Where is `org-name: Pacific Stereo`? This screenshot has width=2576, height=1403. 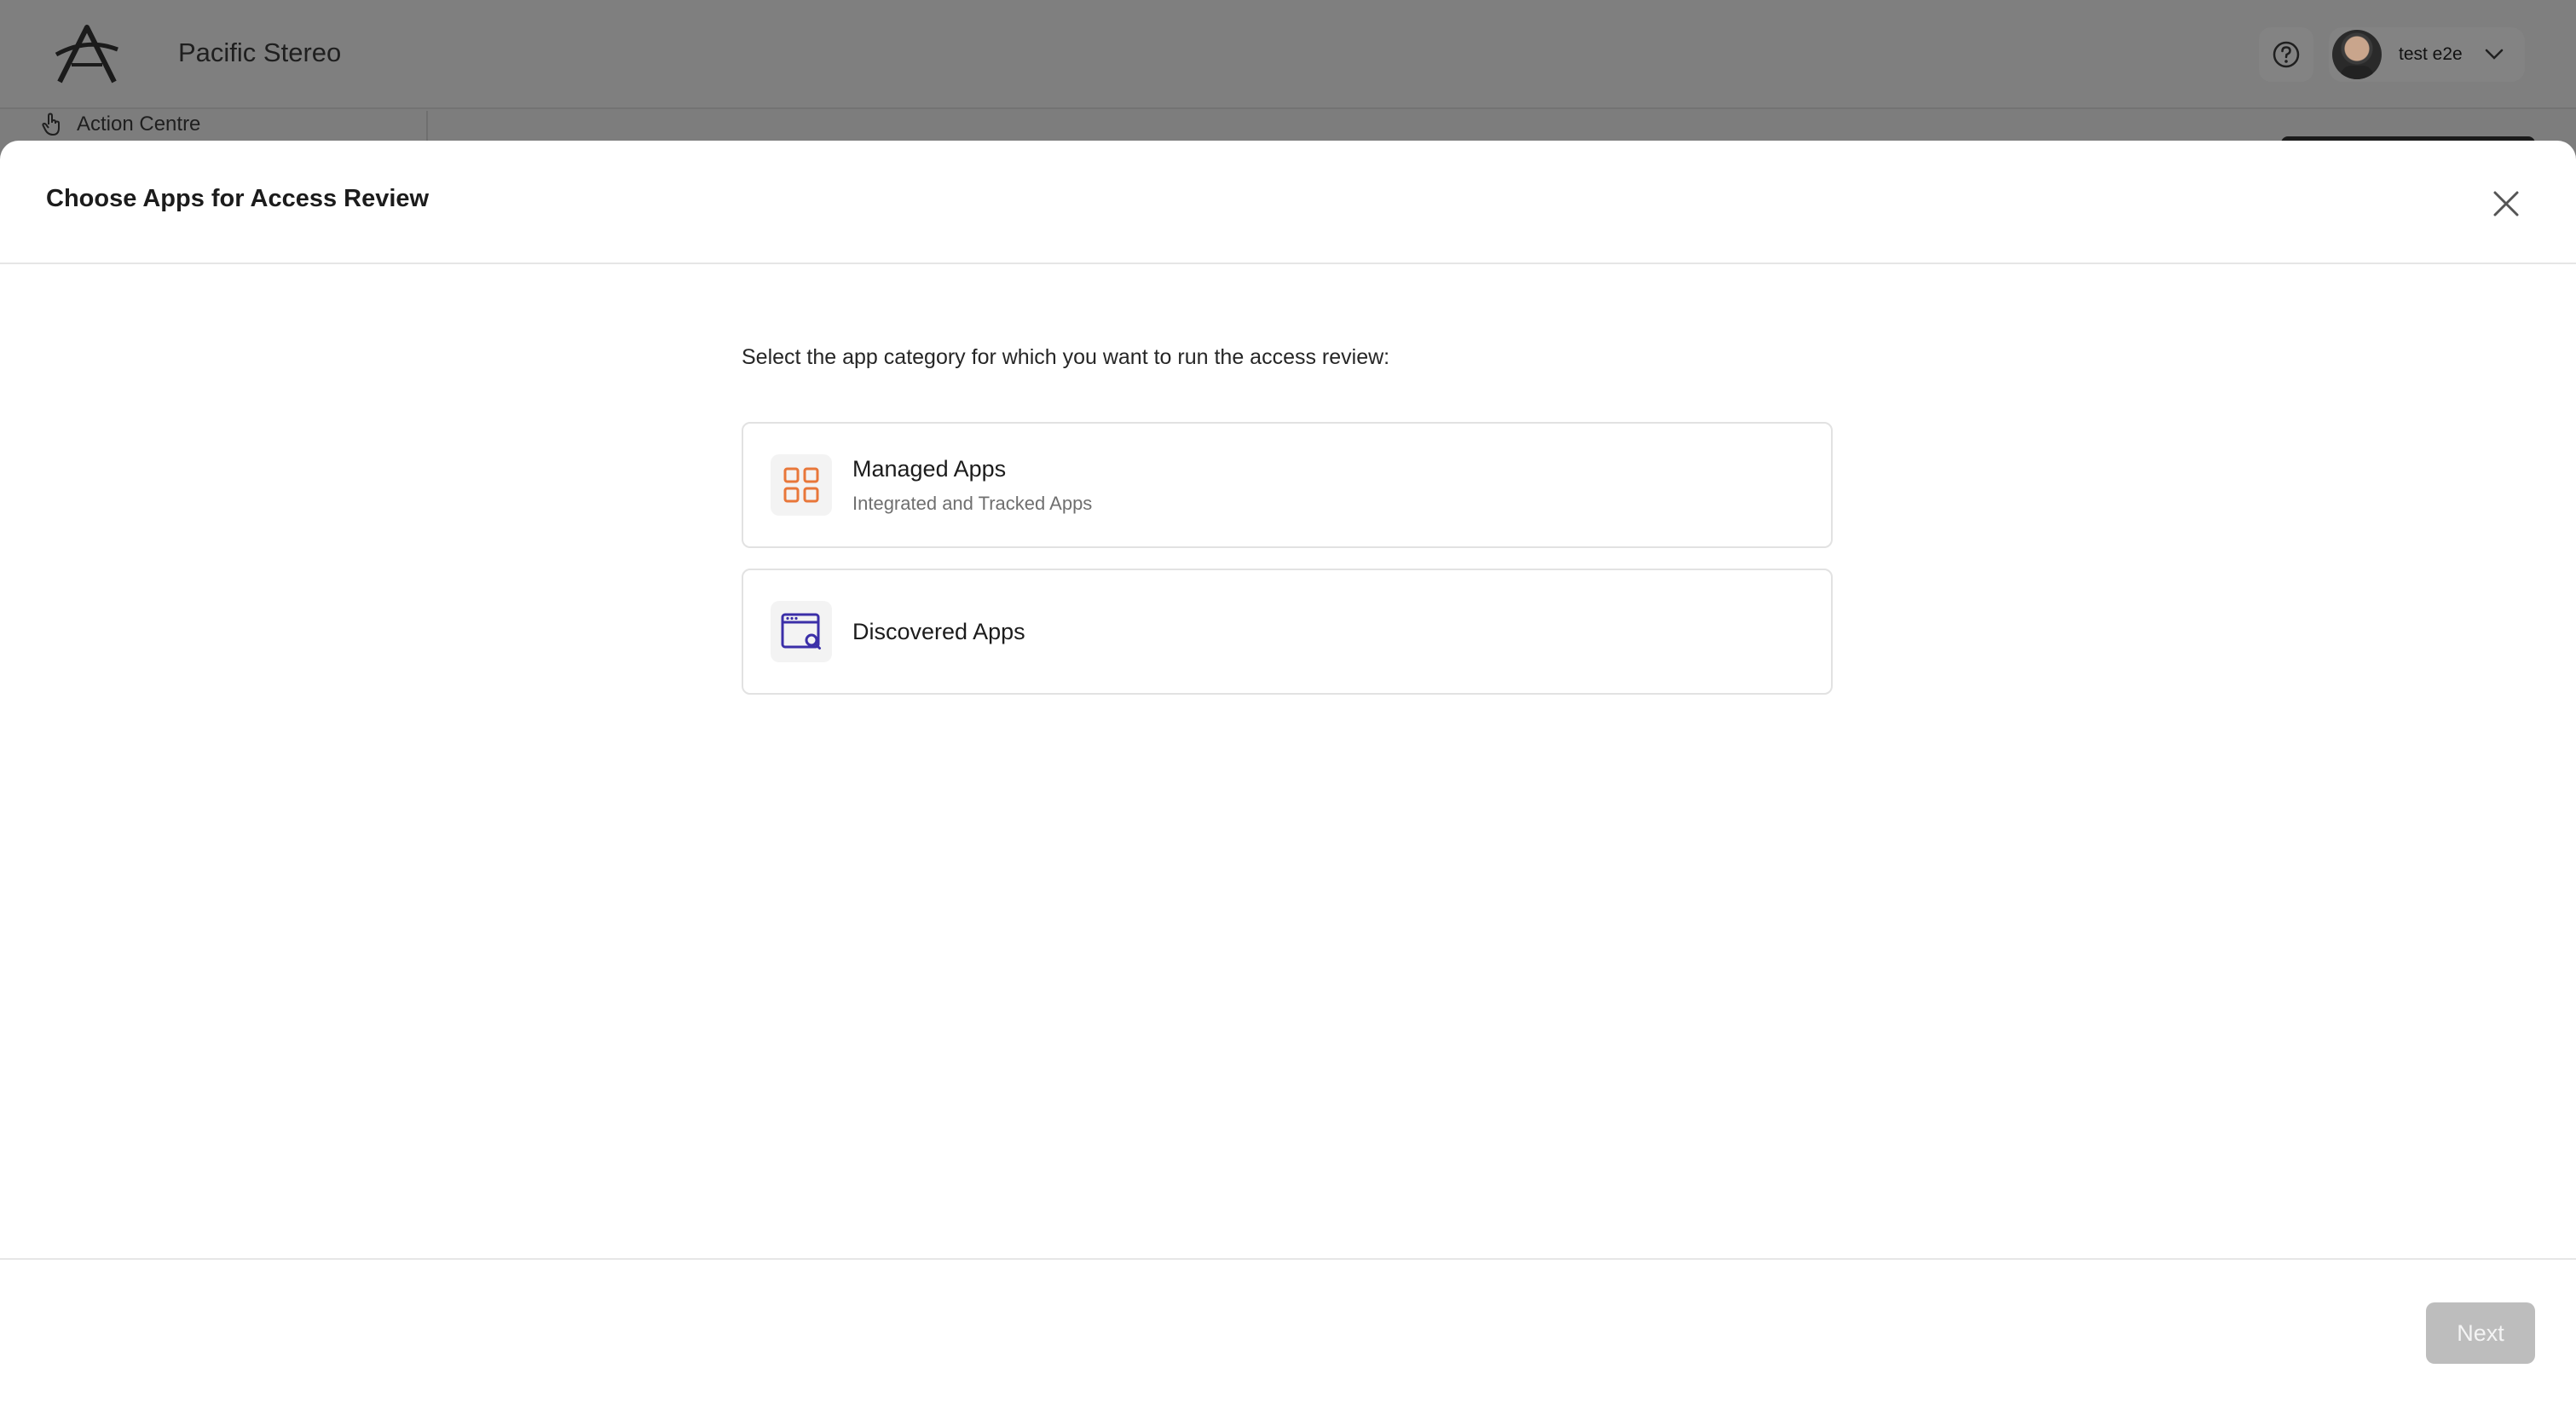 org-name: Pacific Stereo is located at coordinates (260, 52).